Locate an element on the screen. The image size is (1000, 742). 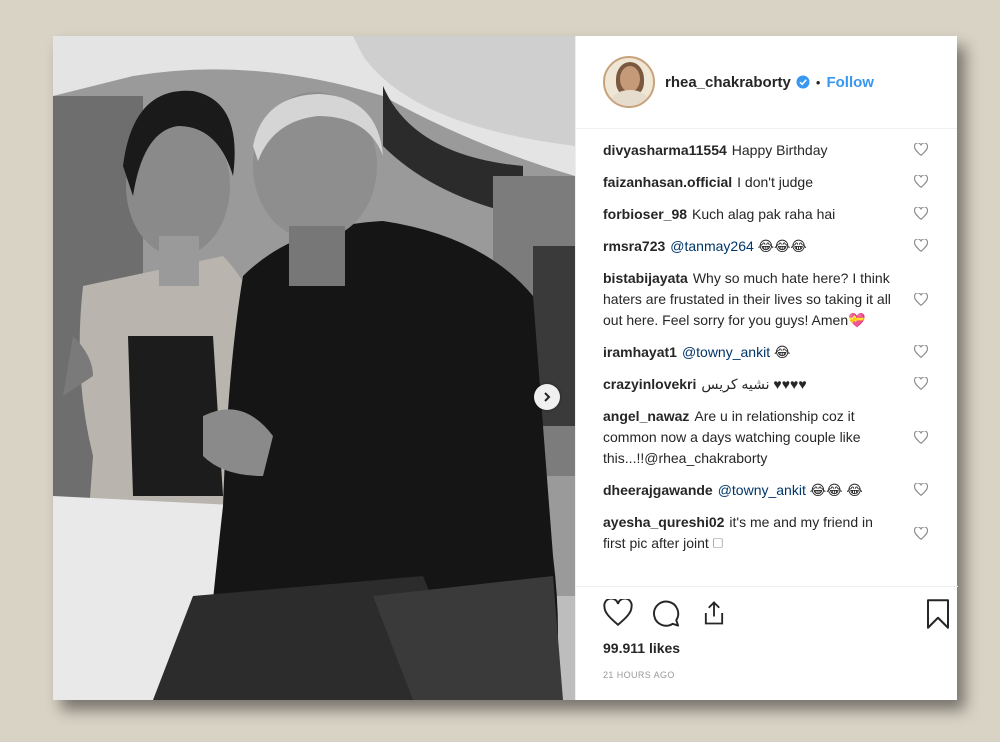
comment-text: نشیه کریس ♥♥♥♥ is located at coordinates (754, 384).